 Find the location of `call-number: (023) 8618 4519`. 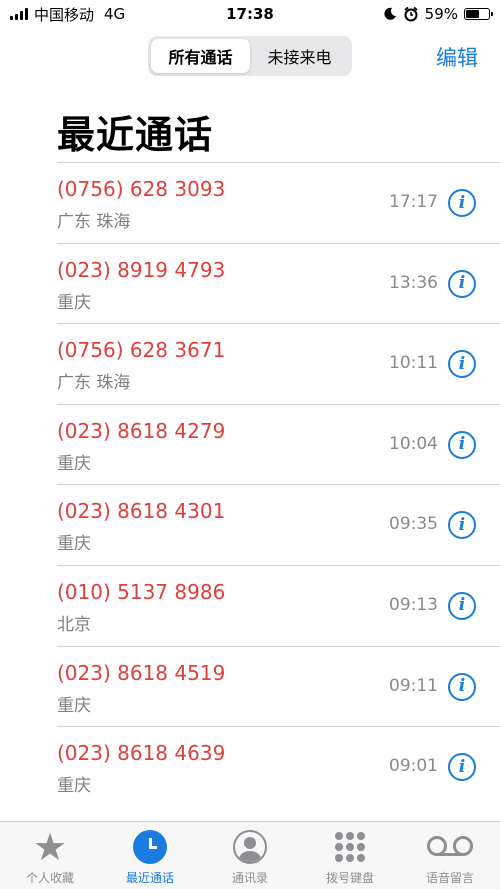

call-number: (023) 8618 4519 is located at coordinates (141, 672).